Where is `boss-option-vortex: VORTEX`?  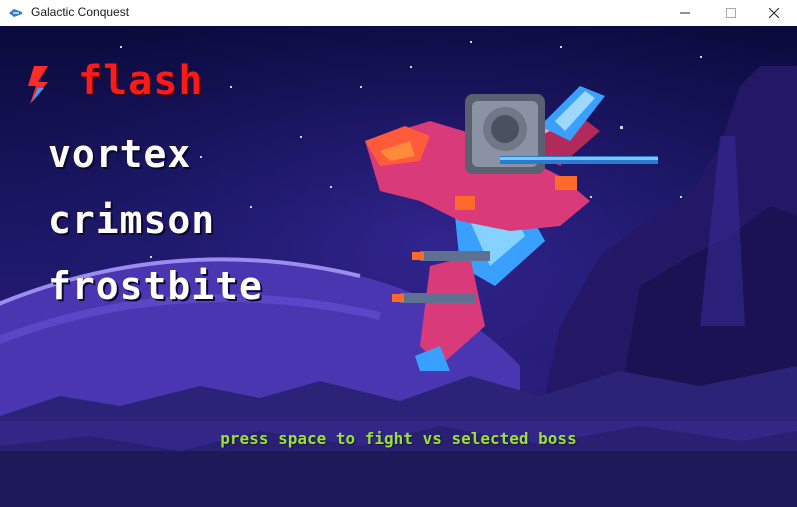 boss-option-vortex: VORTEX is located at coordinates (119, 154).